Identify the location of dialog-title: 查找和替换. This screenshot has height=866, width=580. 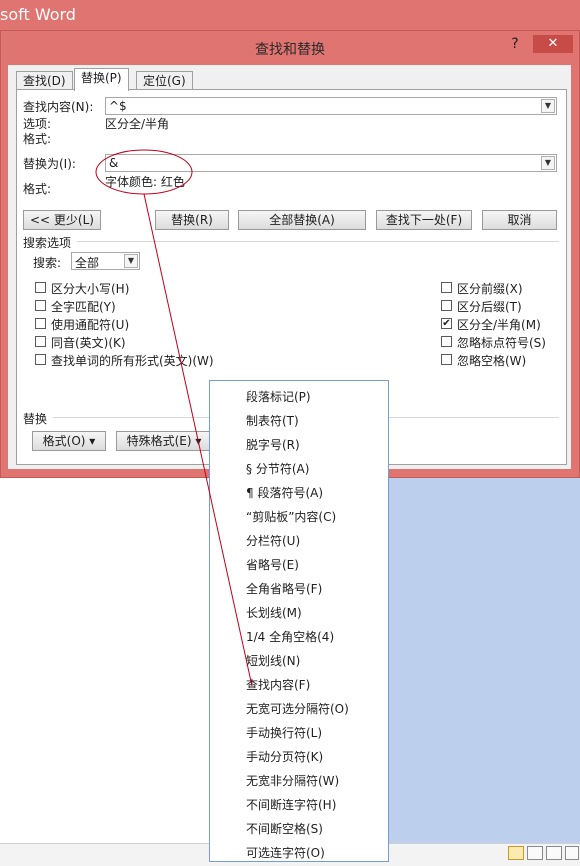
(290, 50).